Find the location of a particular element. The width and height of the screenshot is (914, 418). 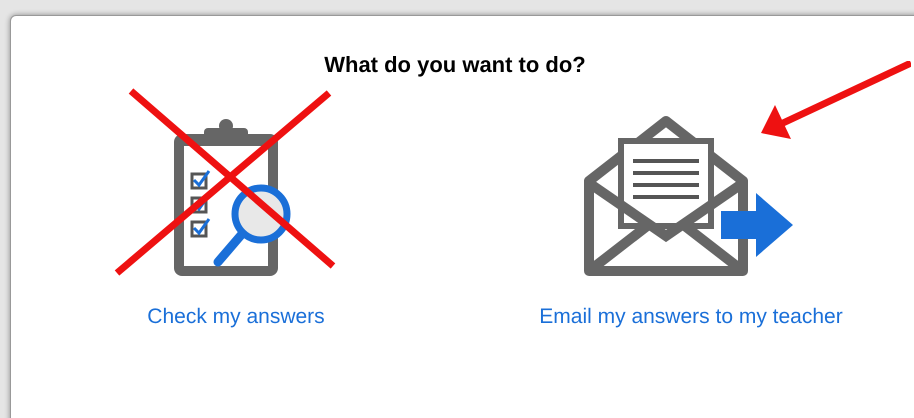

option-link: Email my answers to my teacher is located at coordinates (691, 316).